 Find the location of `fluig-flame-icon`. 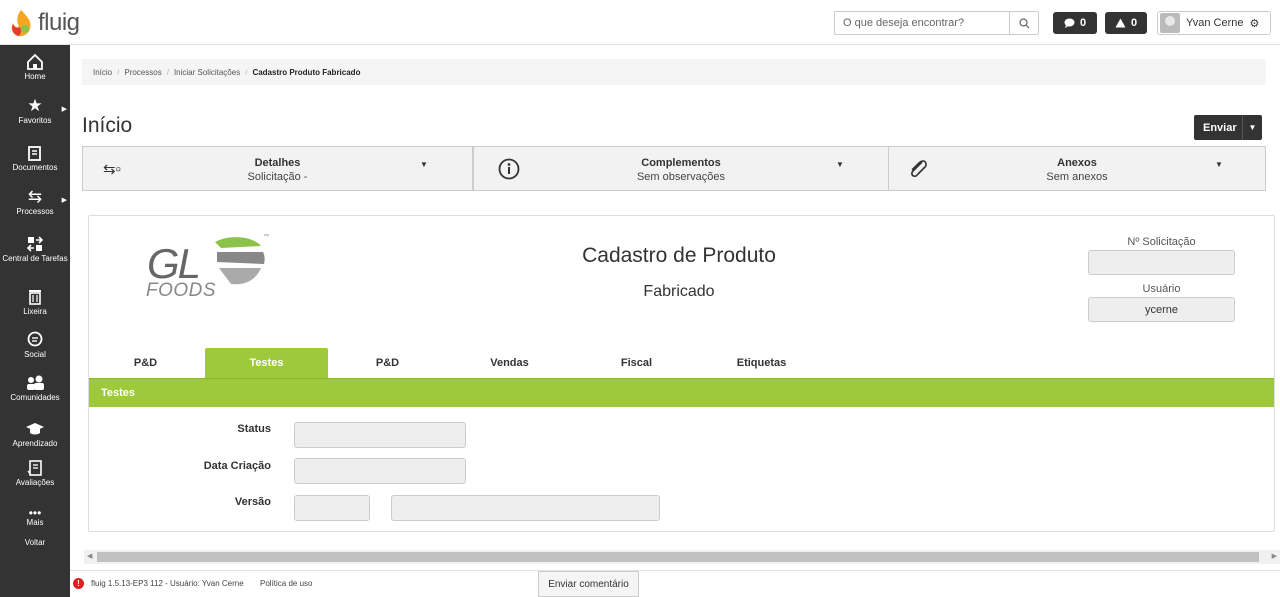

fluig-flame-icon is located at coordinates (21, 23).